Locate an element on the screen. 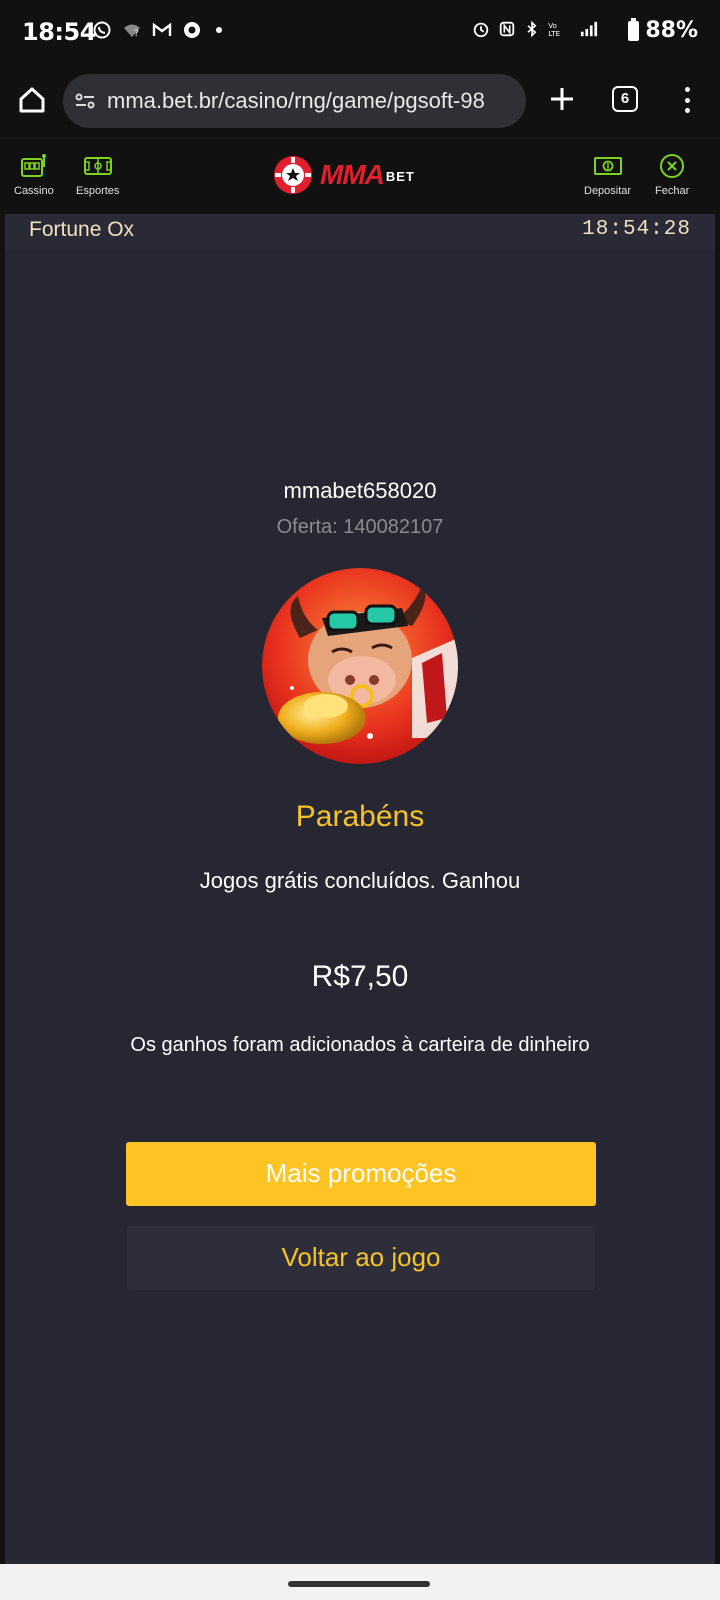  site-header: Cassino Esportes MMA BET Depositar Fechar is located at coordinates (360, 176).